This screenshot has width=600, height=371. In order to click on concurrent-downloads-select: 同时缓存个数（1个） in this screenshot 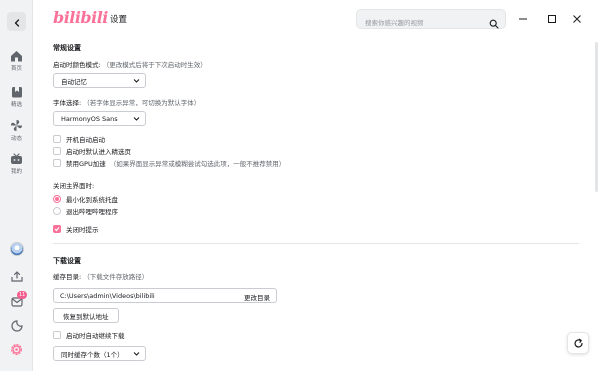, I will do `click(99, 353)`.